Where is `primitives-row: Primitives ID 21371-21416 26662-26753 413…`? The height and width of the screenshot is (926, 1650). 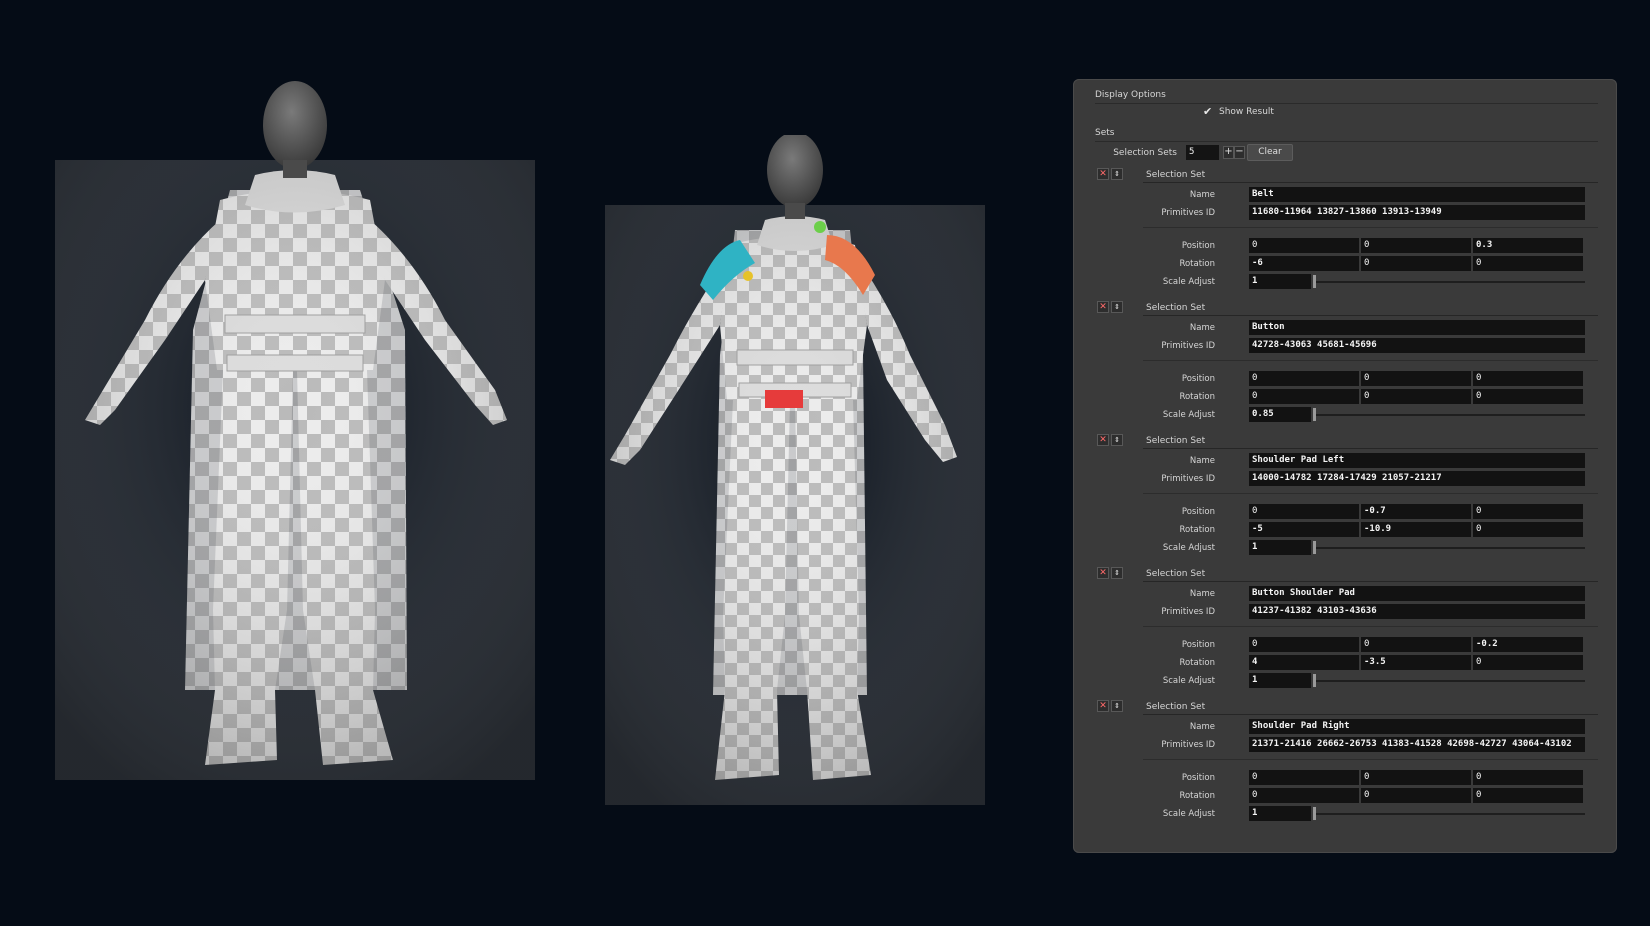
primitives-row: Primitives ID 21371-21416 26662-26753 413… is located at coordinates (1345, 744).